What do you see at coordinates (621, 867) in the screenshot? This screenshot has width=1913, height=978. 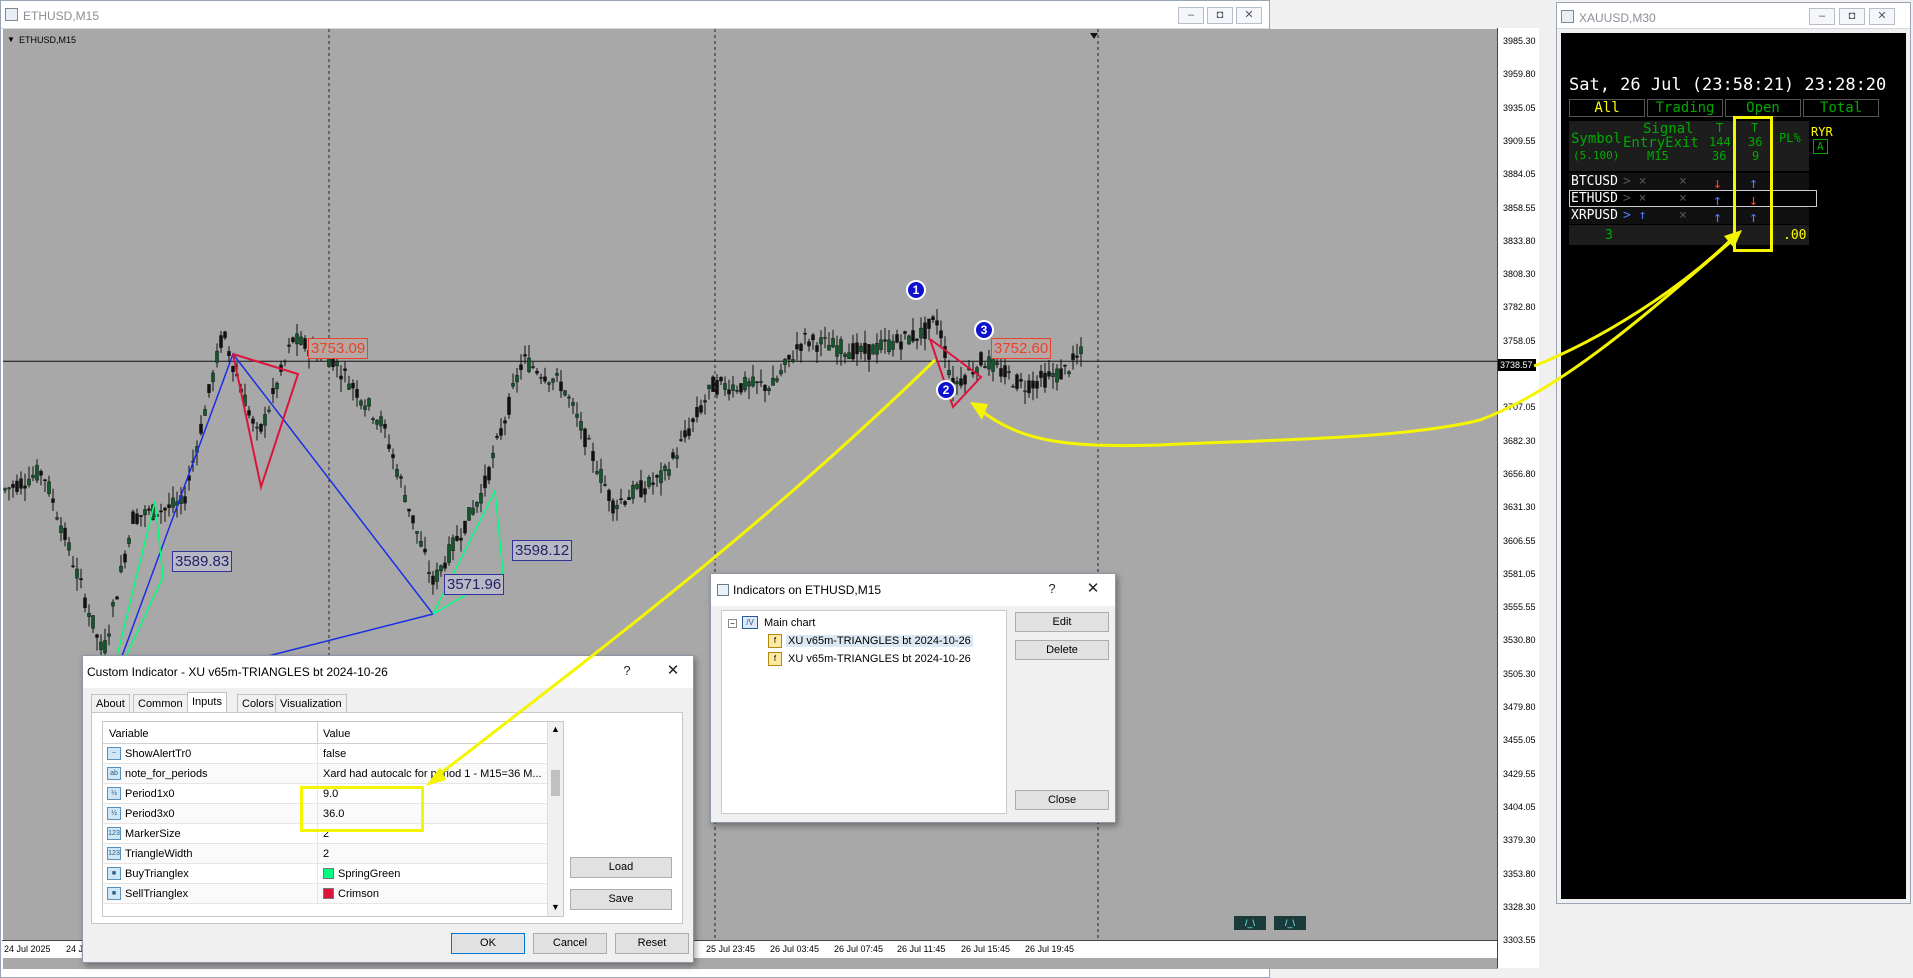 I see `load-button: Load` at bounding box center [621, 867].